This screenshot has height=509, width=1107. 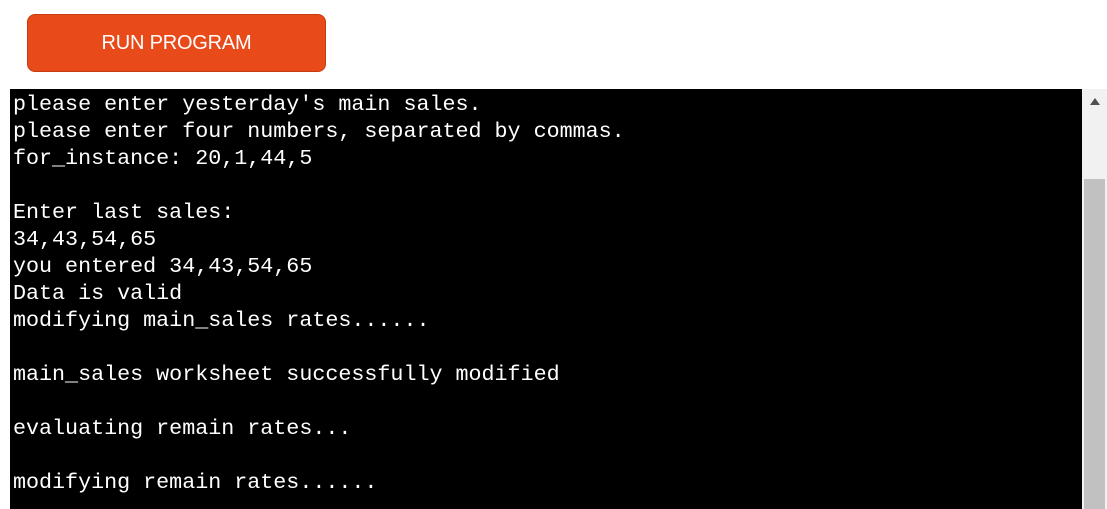 I want to click on terminal-line: 34,43,54,65, so click(x=85, y=239).